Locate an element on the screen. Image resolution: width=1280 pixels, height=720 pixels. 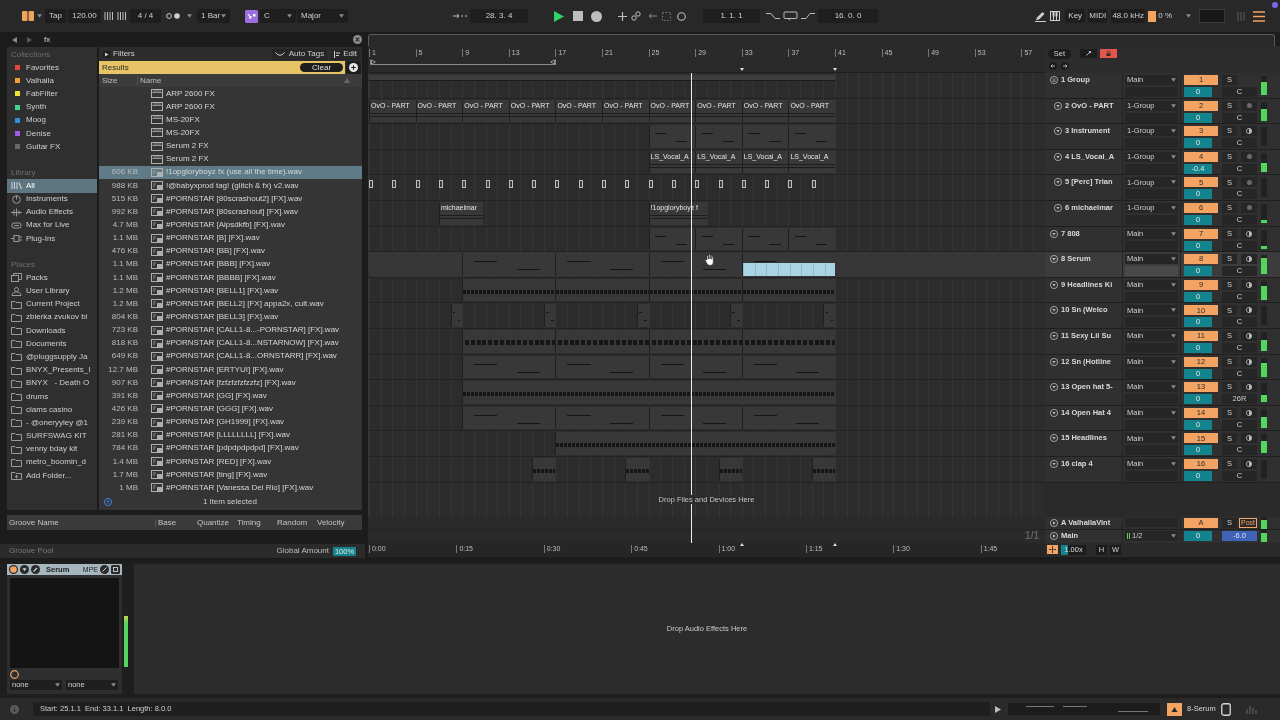
follow-arrow-icon is located at coordinates (460, 16).